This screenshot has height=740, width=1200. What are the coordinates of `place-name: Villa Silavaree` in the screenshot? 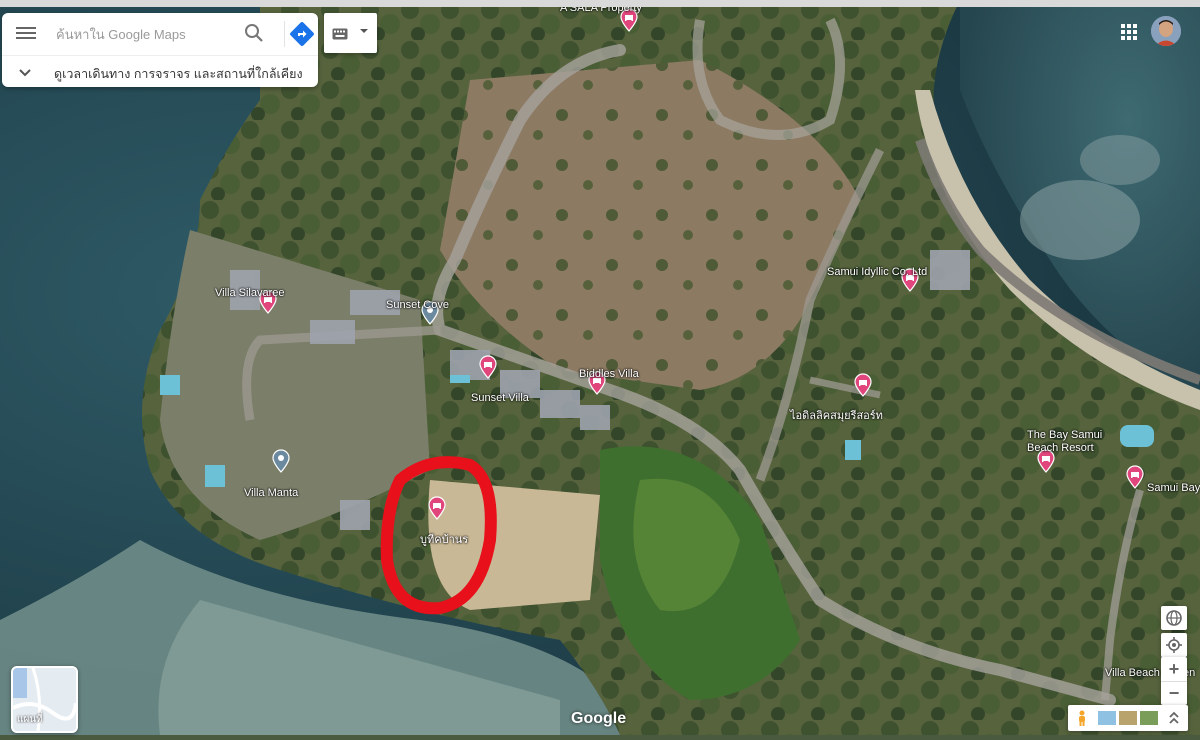 It's located at (250, 293).